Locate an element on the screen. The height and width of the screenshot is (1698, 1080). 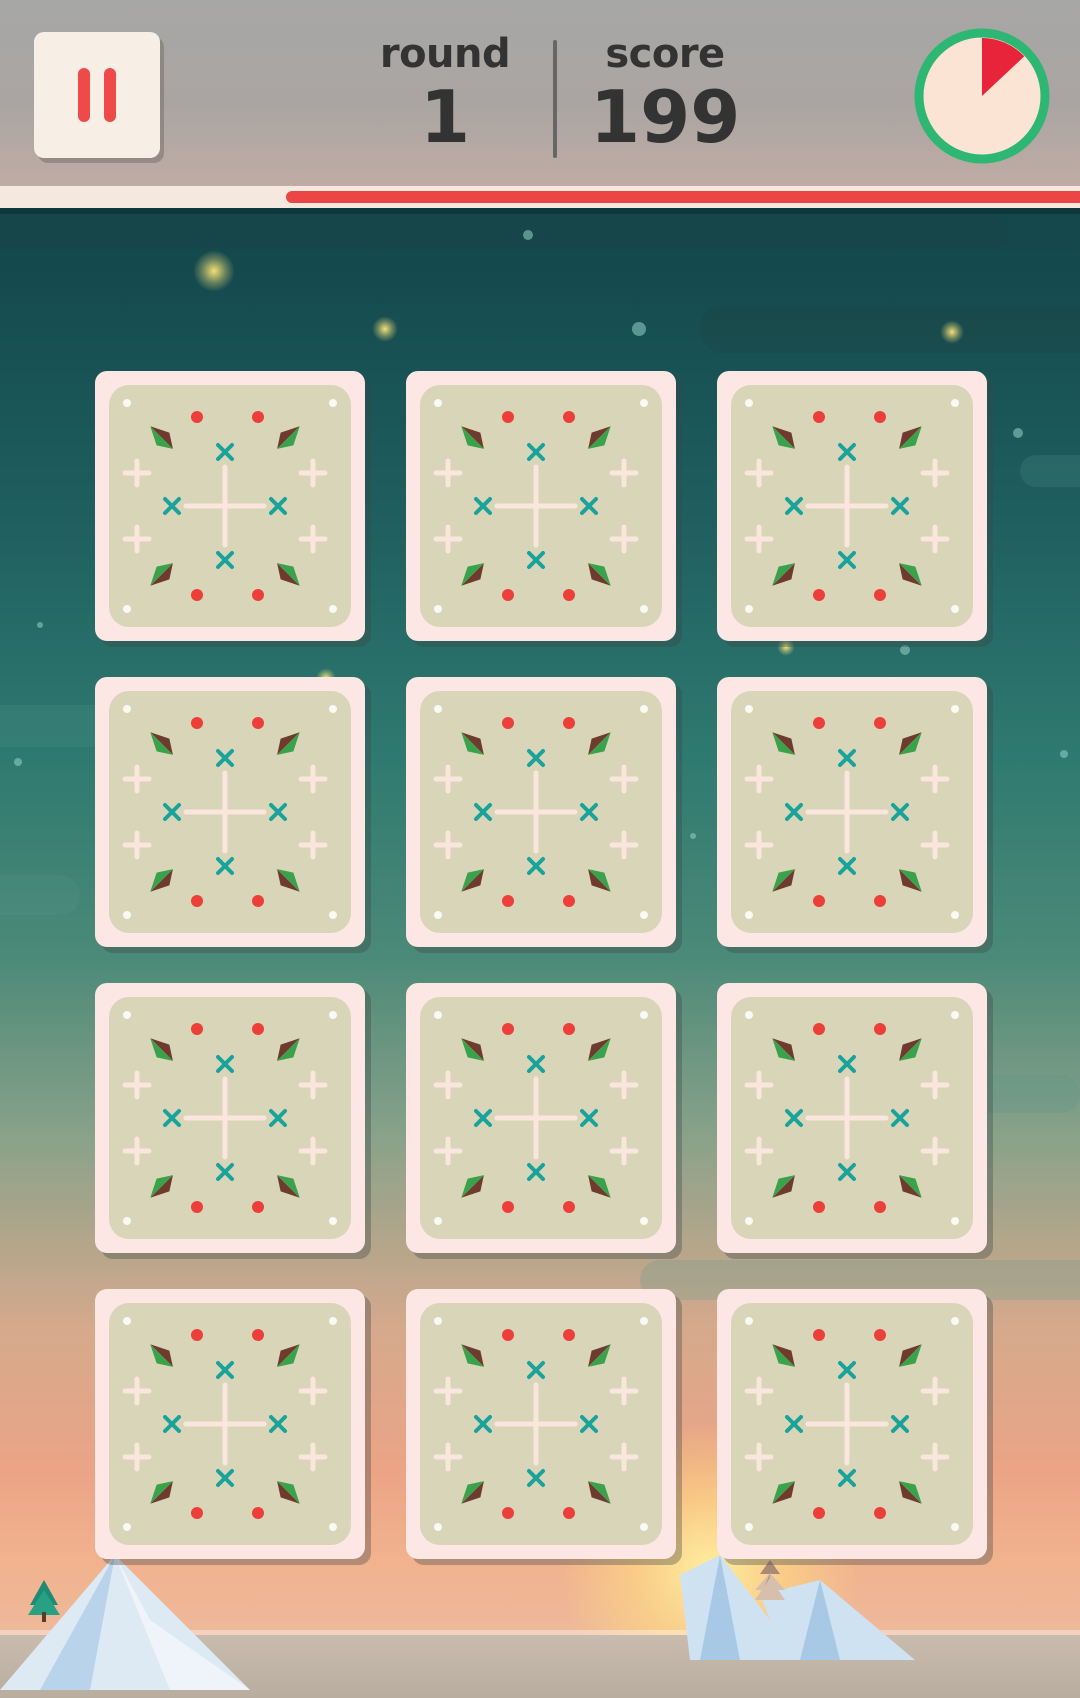
round-stat: round 1 is located at coordinates (445, 93).